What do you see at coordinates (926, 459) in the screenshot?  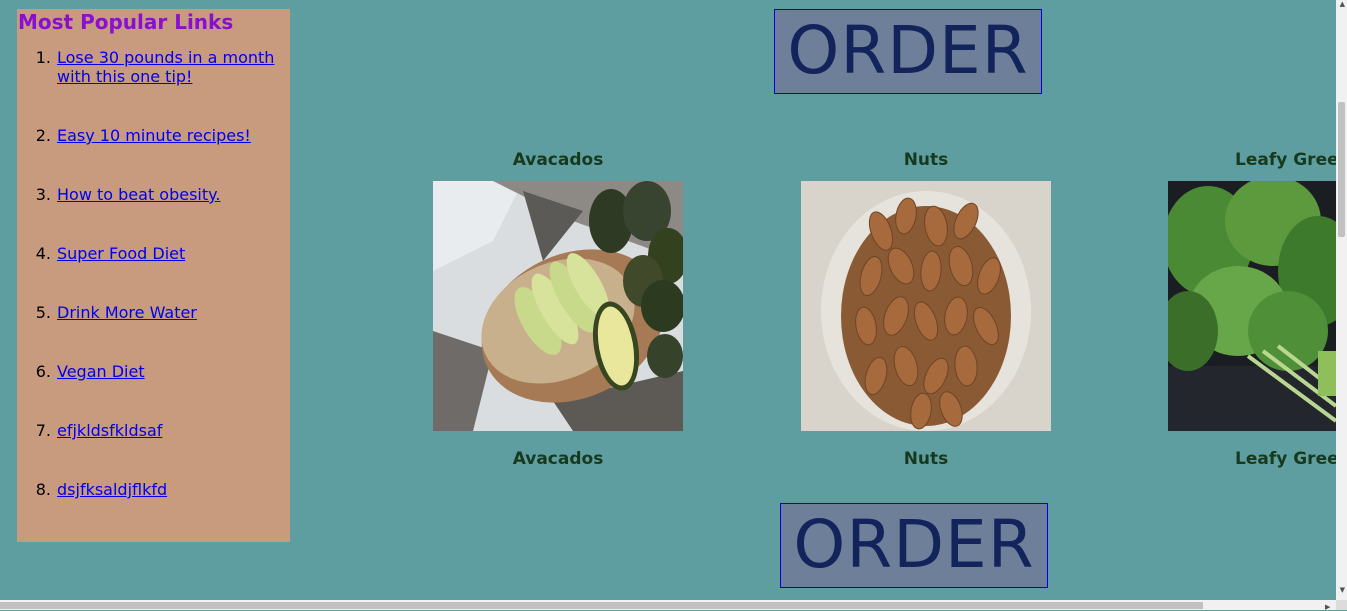 I see `food-caption-nuts: Nuts` at bounding box center [926, 459].